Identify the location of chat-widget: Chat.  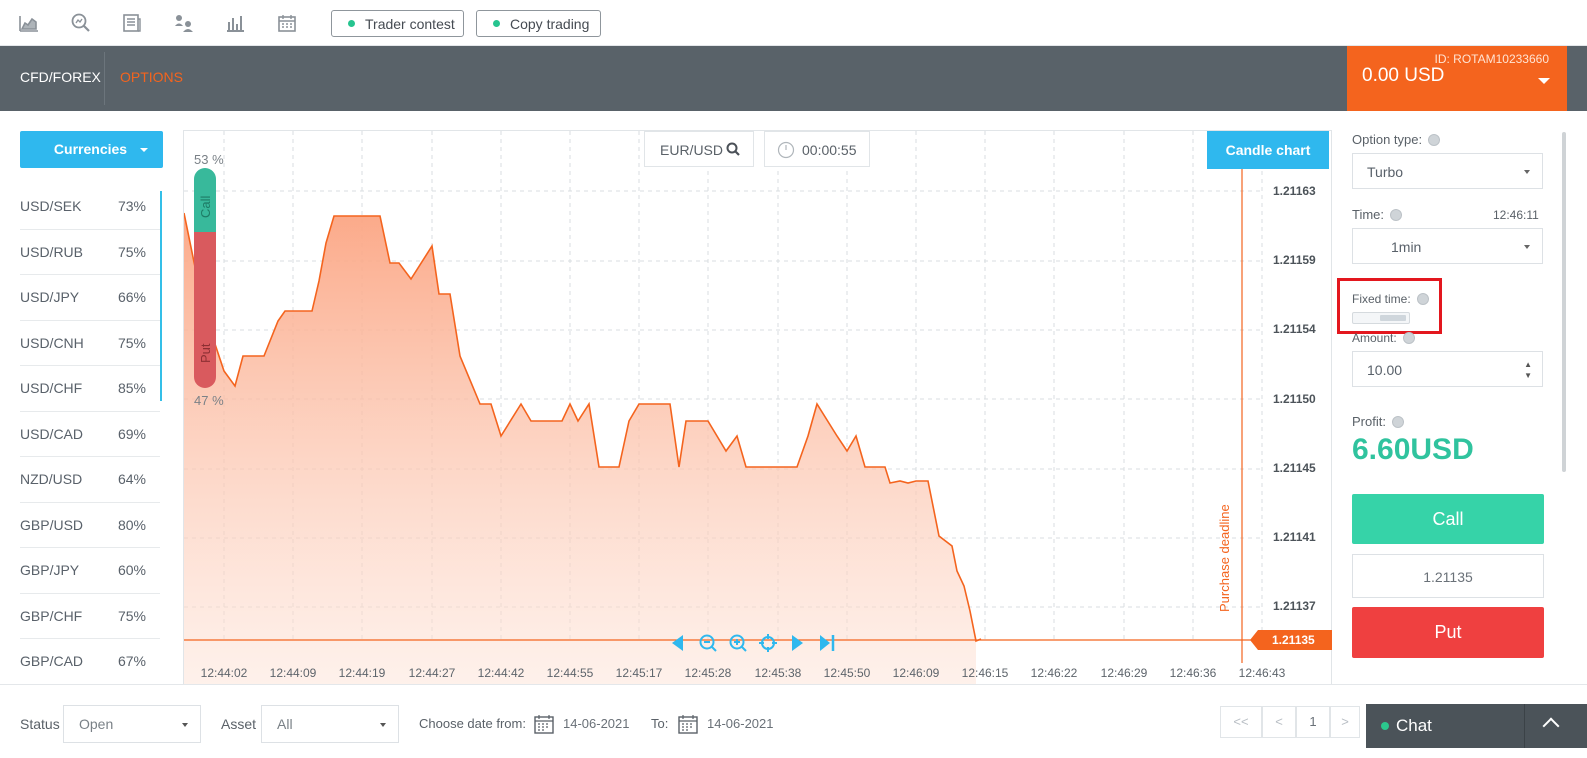
(1476, 726).